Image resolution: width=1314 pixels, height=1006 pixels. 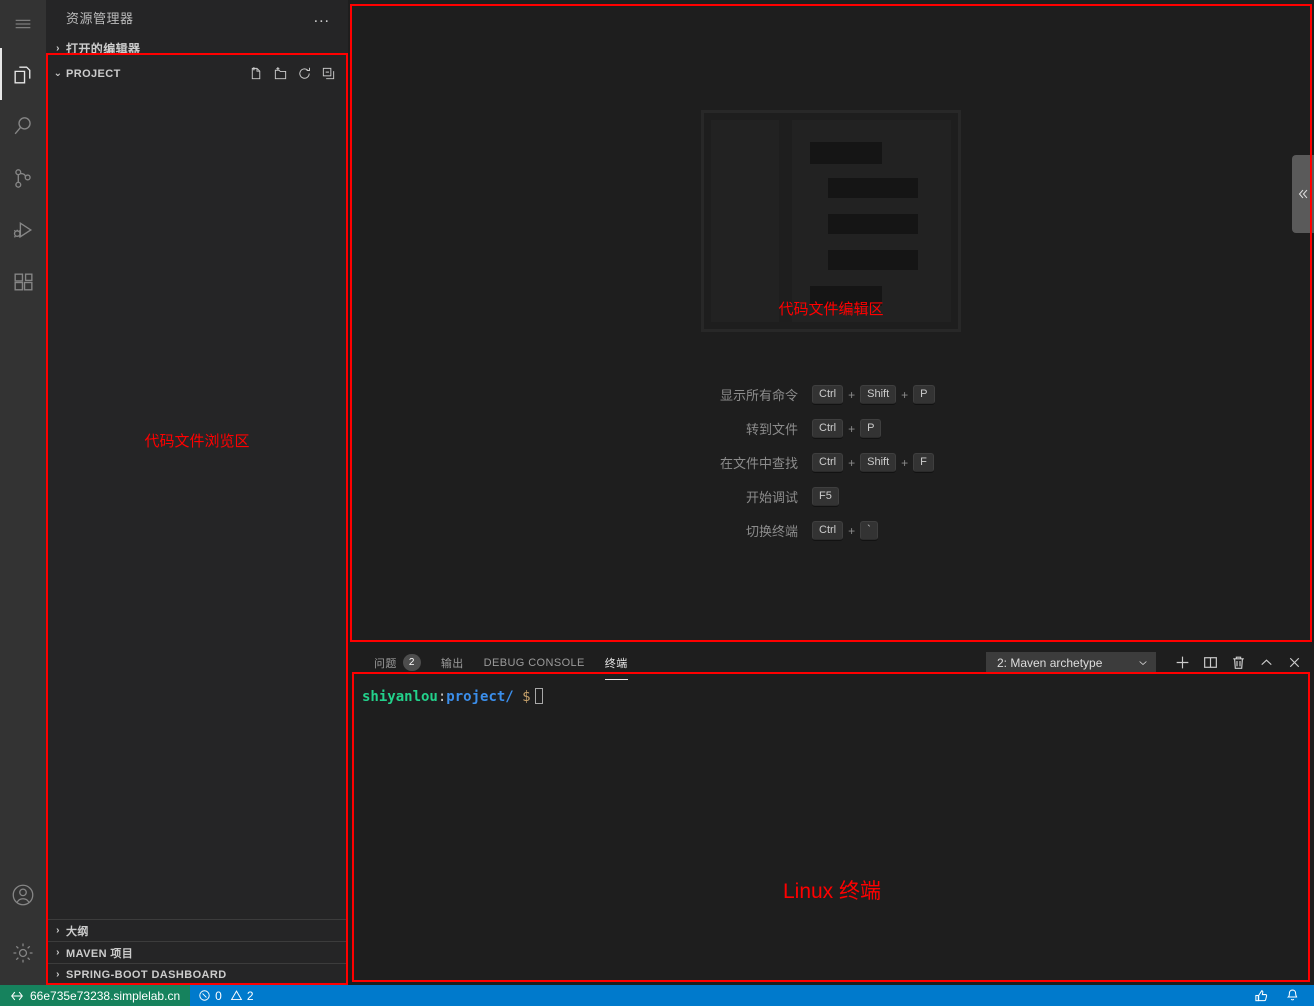 I want to click on tab-terminal: 终端, so click(x=616, y=662).